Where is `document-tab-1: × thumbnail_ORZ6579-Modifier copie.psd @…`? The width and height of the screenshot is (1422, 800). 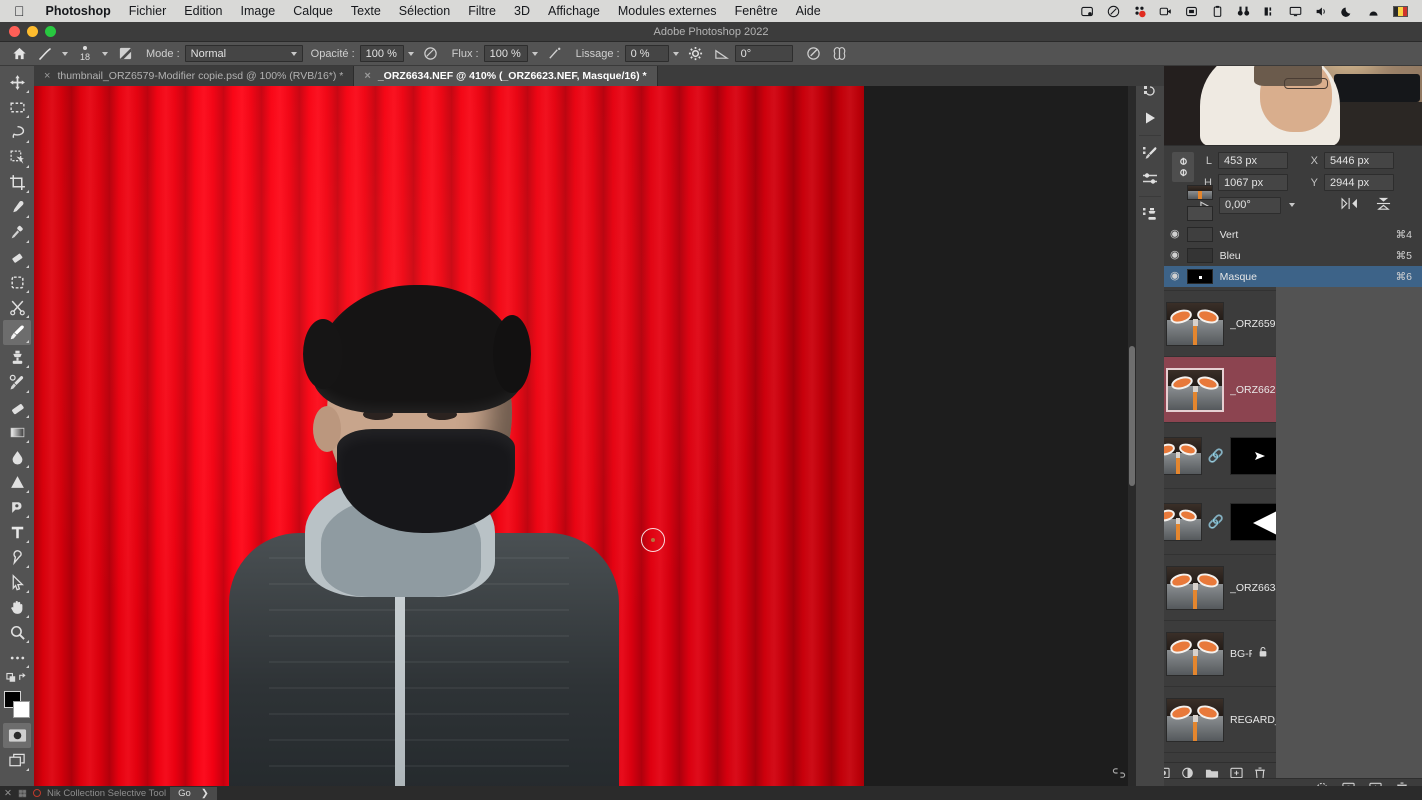
document-tab-1: × thumbnail_ORZ6579-Modifier copie.psd @… is located at coordinates (194, 76).